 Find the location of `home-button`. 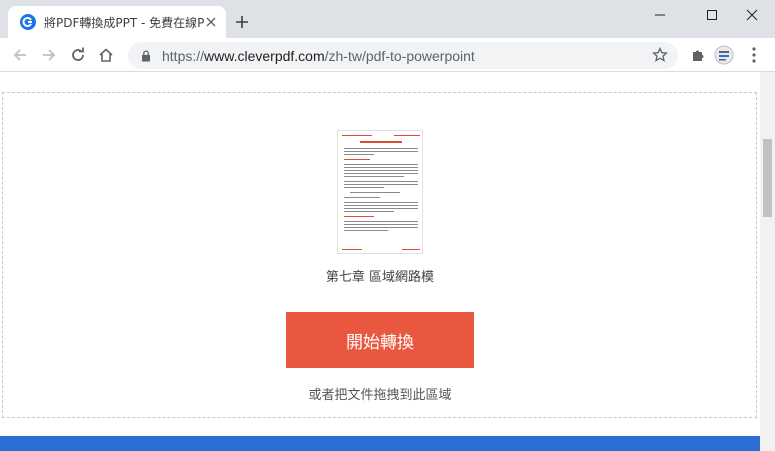

home-button is located at coordinates (106, 55).